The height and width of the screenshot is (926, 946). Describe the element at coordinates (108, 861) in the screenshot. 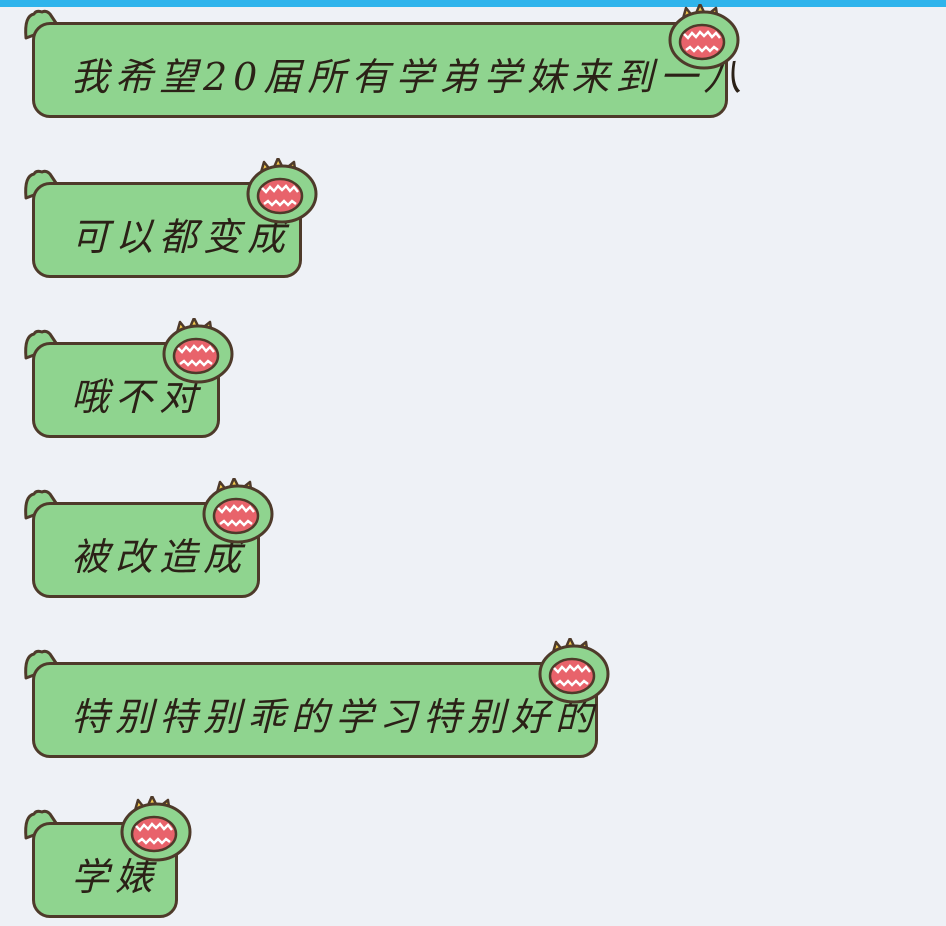

I see `chat-bubble: 学婊` at that location.